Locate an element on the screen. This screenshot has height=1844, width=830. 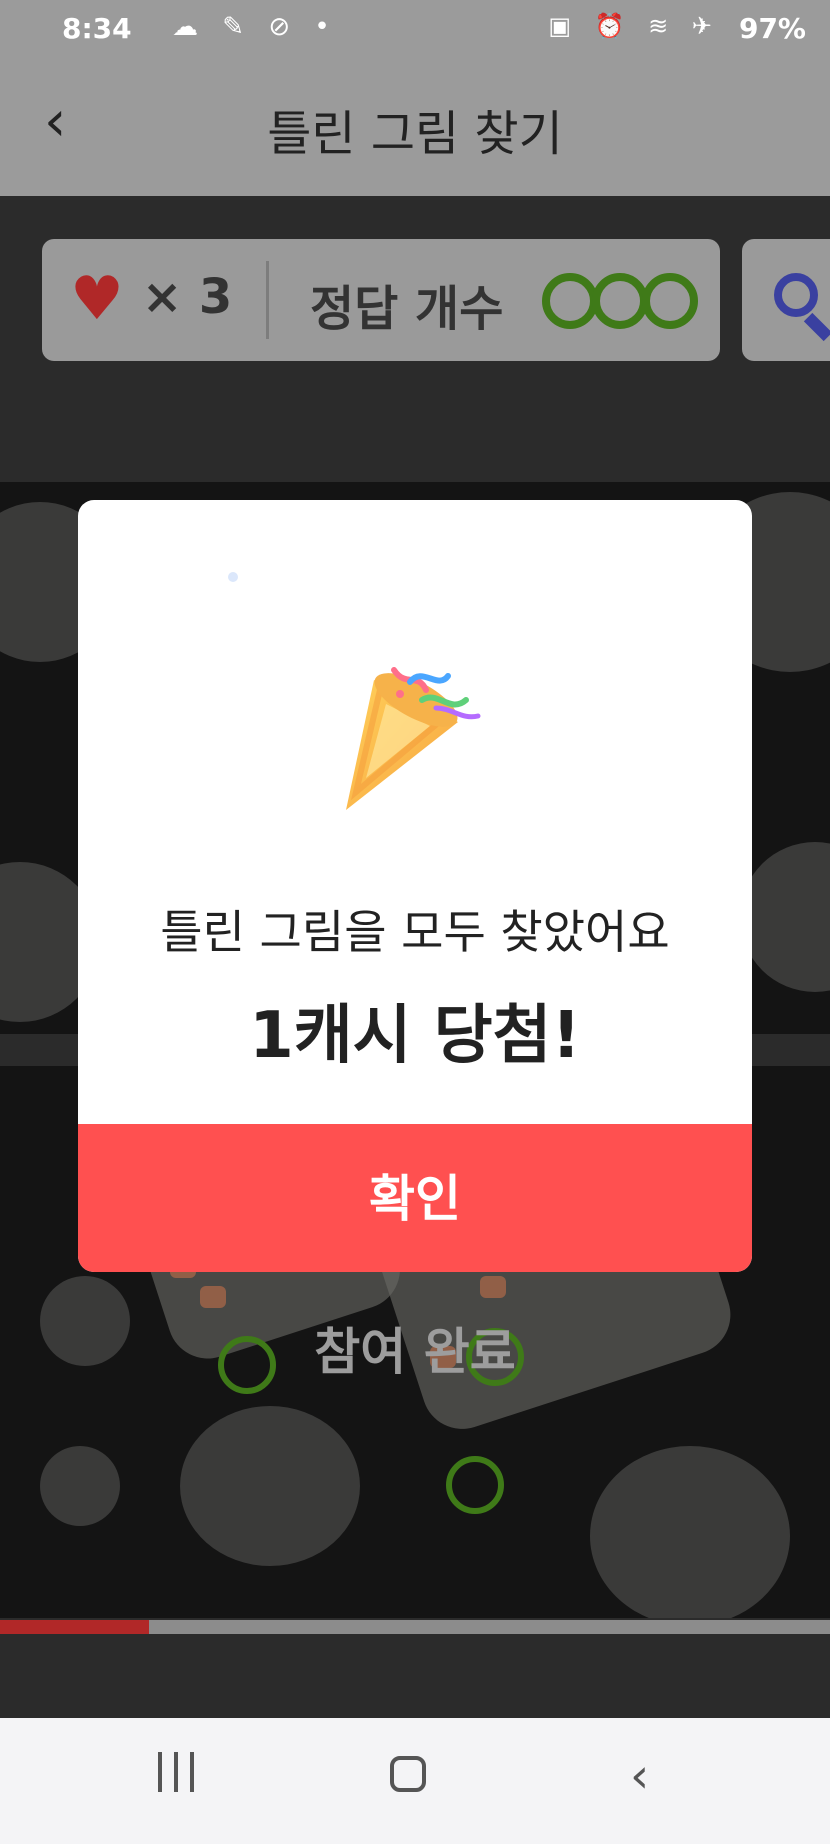
prize-text: 1캐시 당첨! is located at coordinates (415, 1036).